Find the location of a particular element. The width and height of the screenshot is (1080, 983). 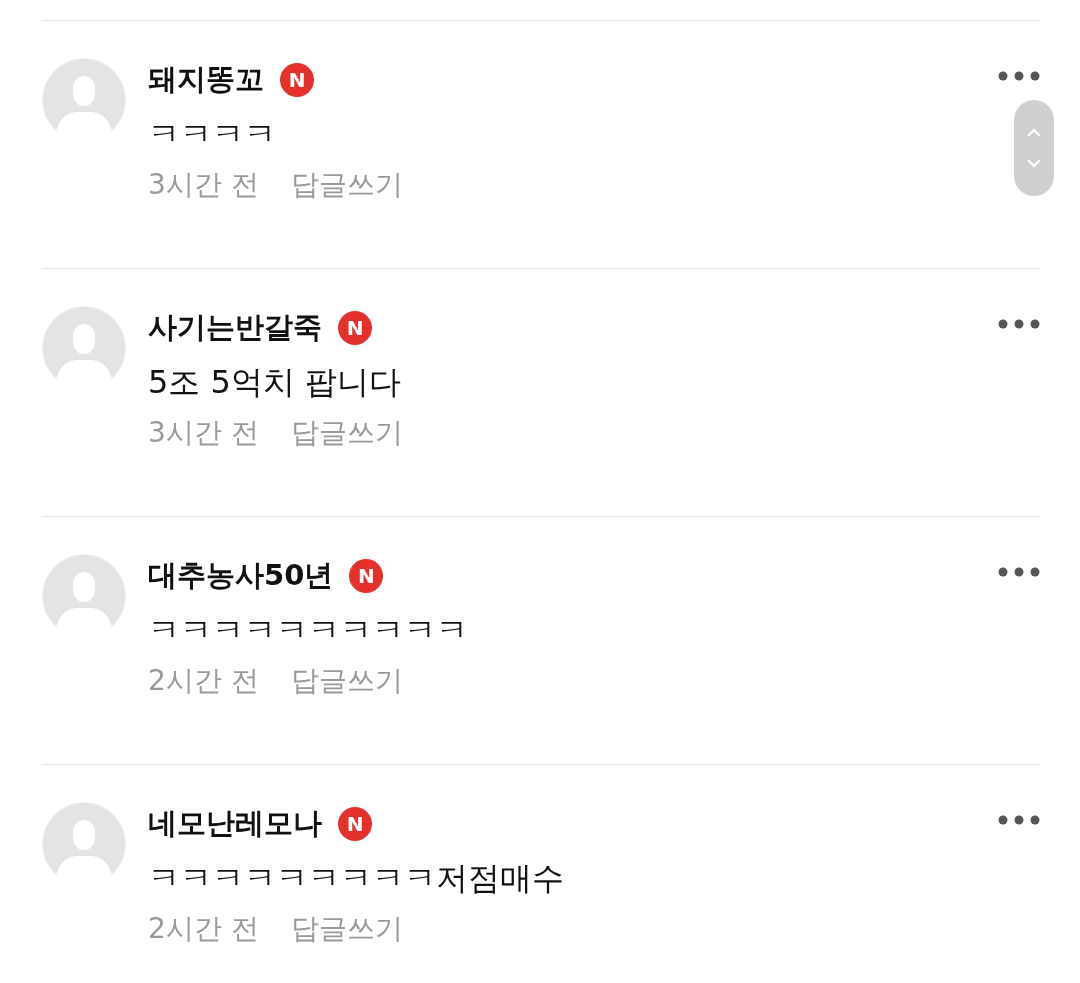

comment-text: ㅋㅋㅋㅋㅋㅋㅋㅋㅋㅋ is located at coordinates (308, 630).